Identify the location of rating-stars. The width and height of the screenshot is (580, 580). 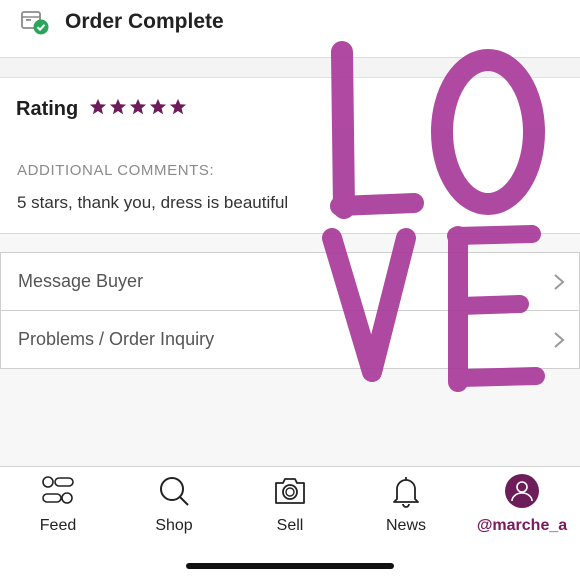
(138, 107).